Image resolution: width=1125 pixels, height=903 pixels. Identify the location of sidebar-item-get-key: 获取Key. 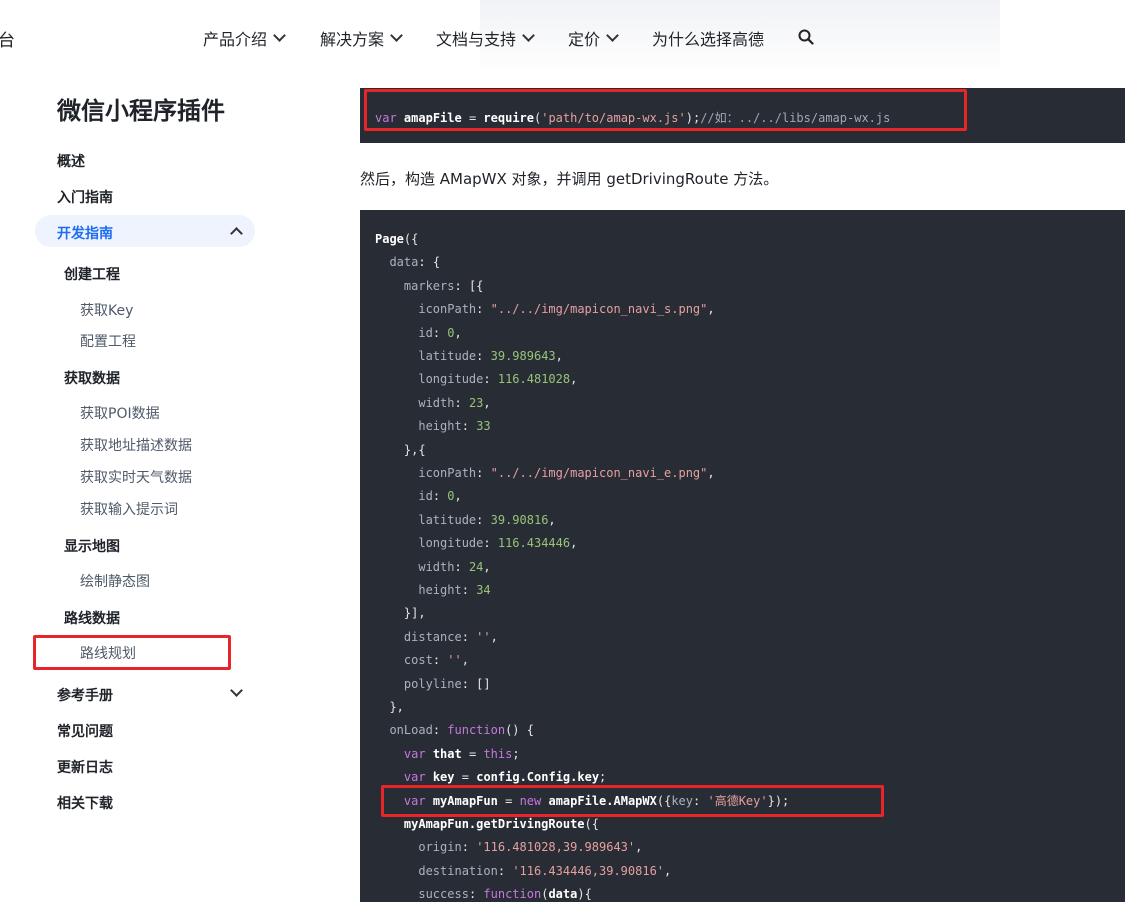
(106, 310).